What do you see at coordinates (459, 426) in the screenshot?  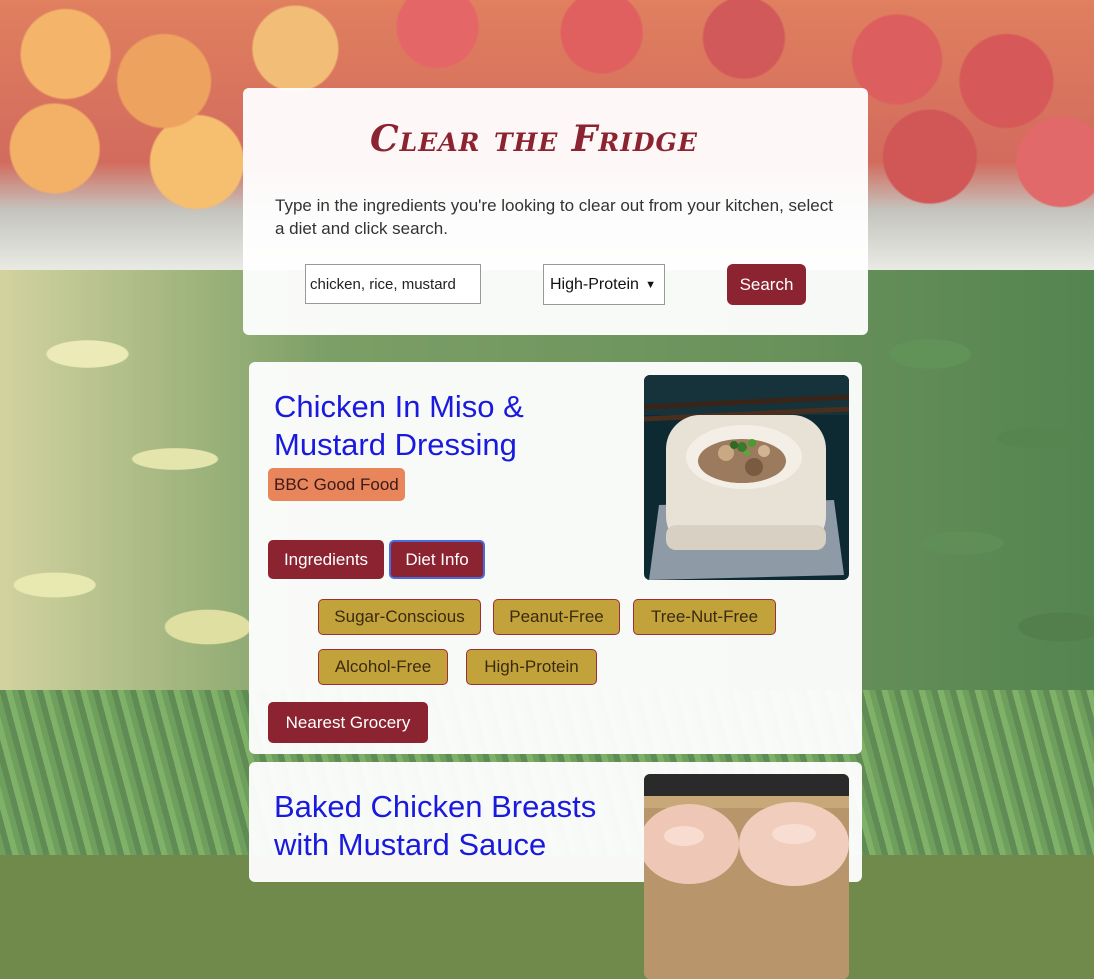 I see `recipe-title-link: Chicken In Miso & Mustard Dressing` at bounding box center [459, 426].